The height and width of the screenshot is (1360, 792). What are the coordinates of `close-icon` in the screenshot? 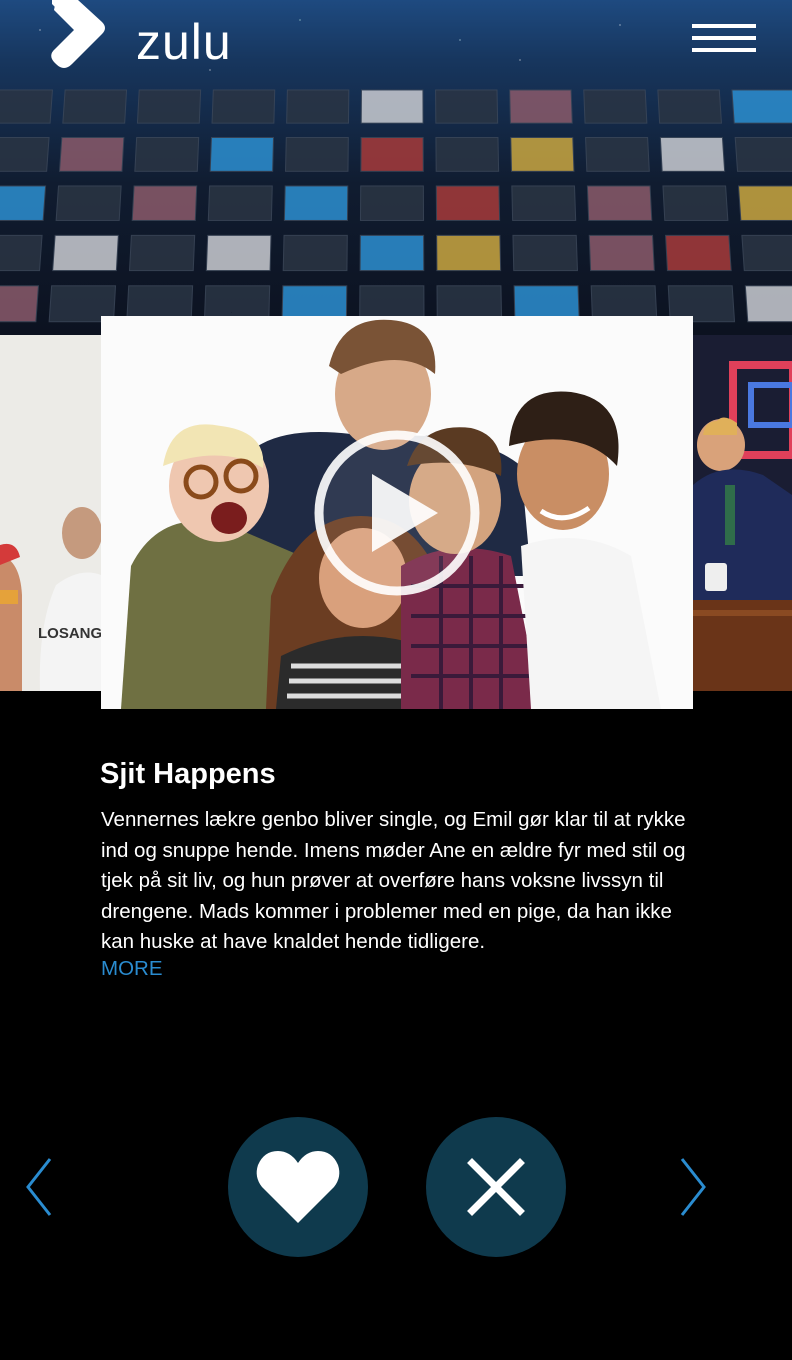 It's located at (496, 1187).